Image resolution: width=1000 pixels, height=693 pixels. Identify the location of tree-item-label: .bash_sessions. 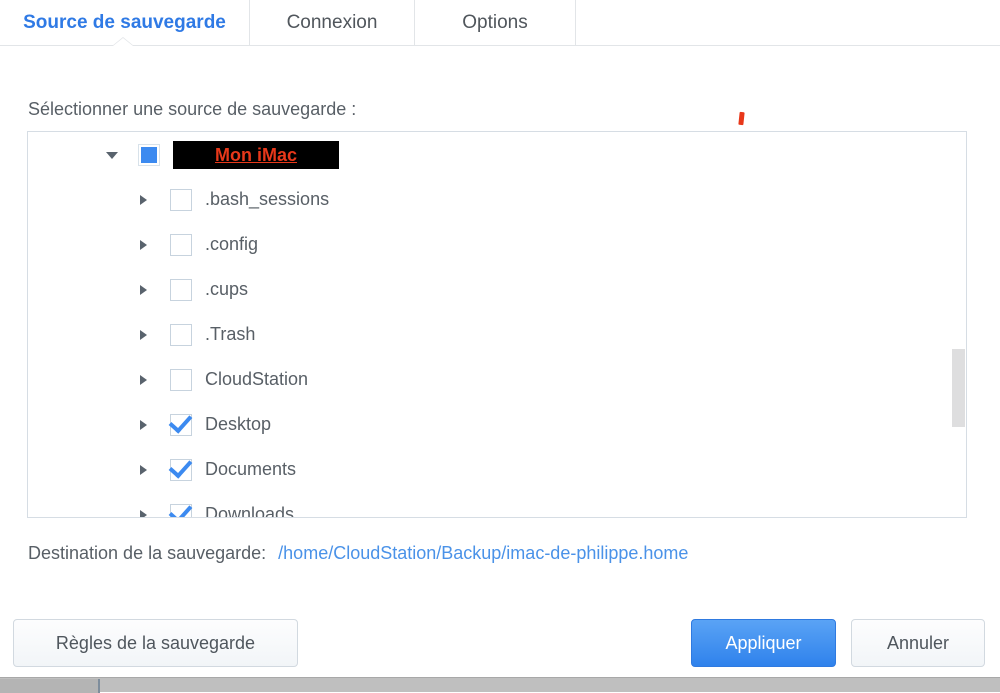
(267, 199).